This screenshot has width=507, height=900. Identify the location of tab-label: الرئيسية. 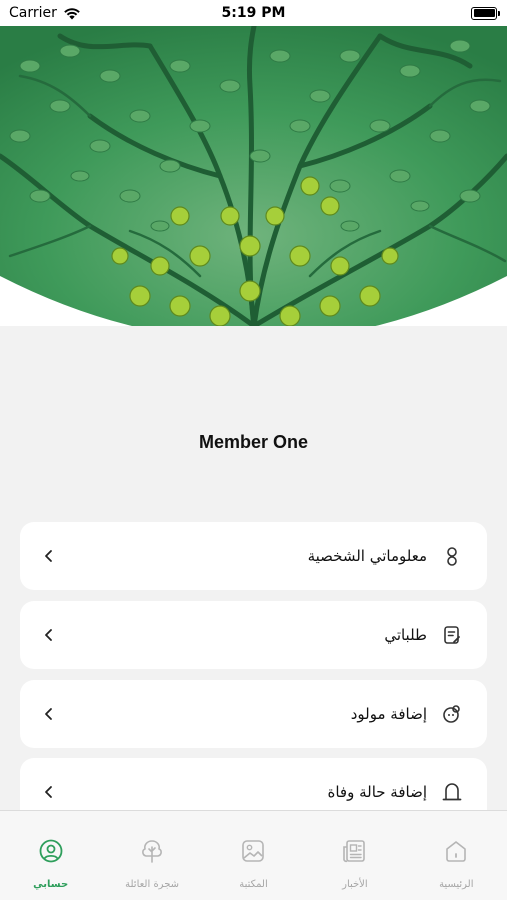
(456, 884).